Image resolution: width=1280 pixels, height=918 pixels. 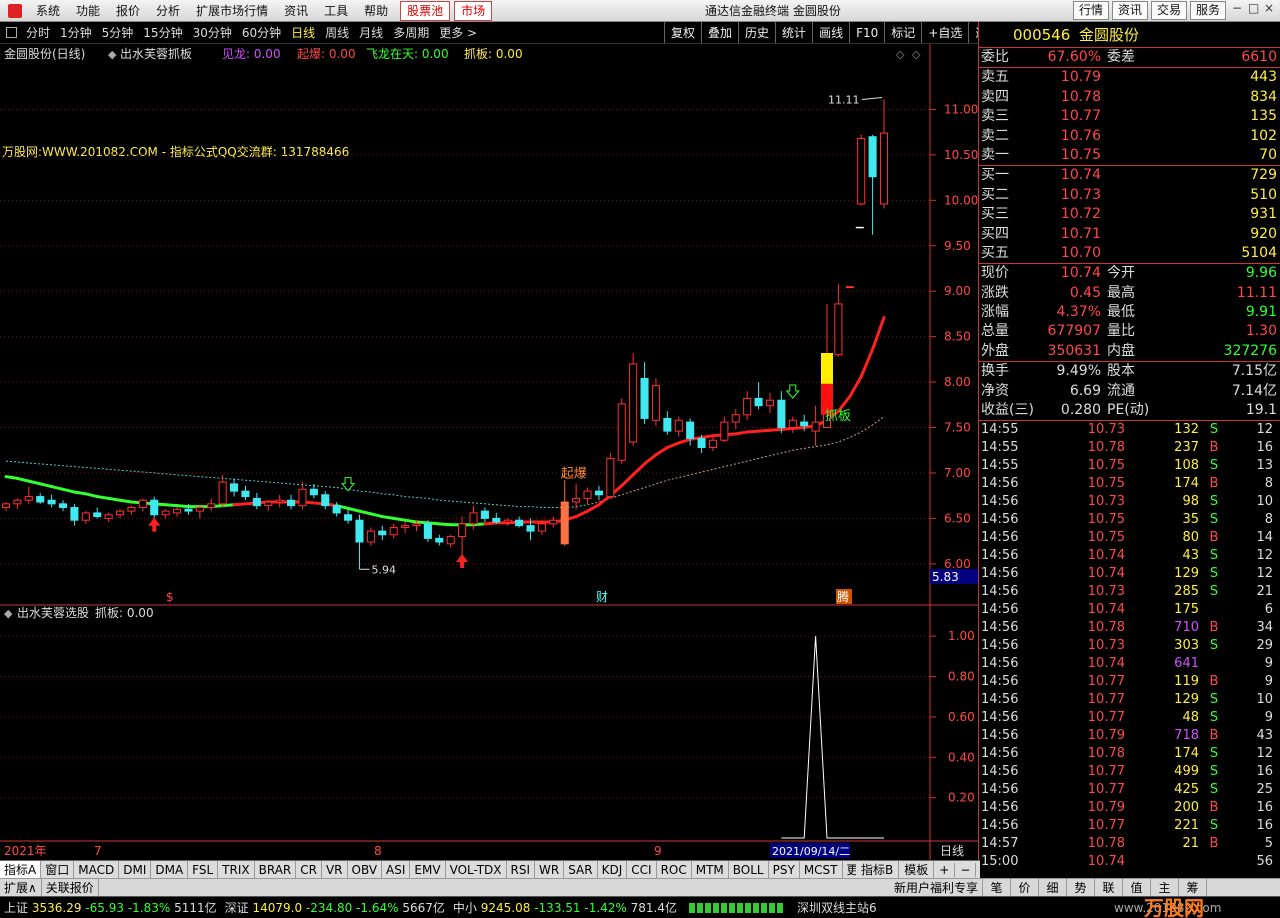 I want to click on indicator-tab-22: PSY, so click(x=784, y=869).